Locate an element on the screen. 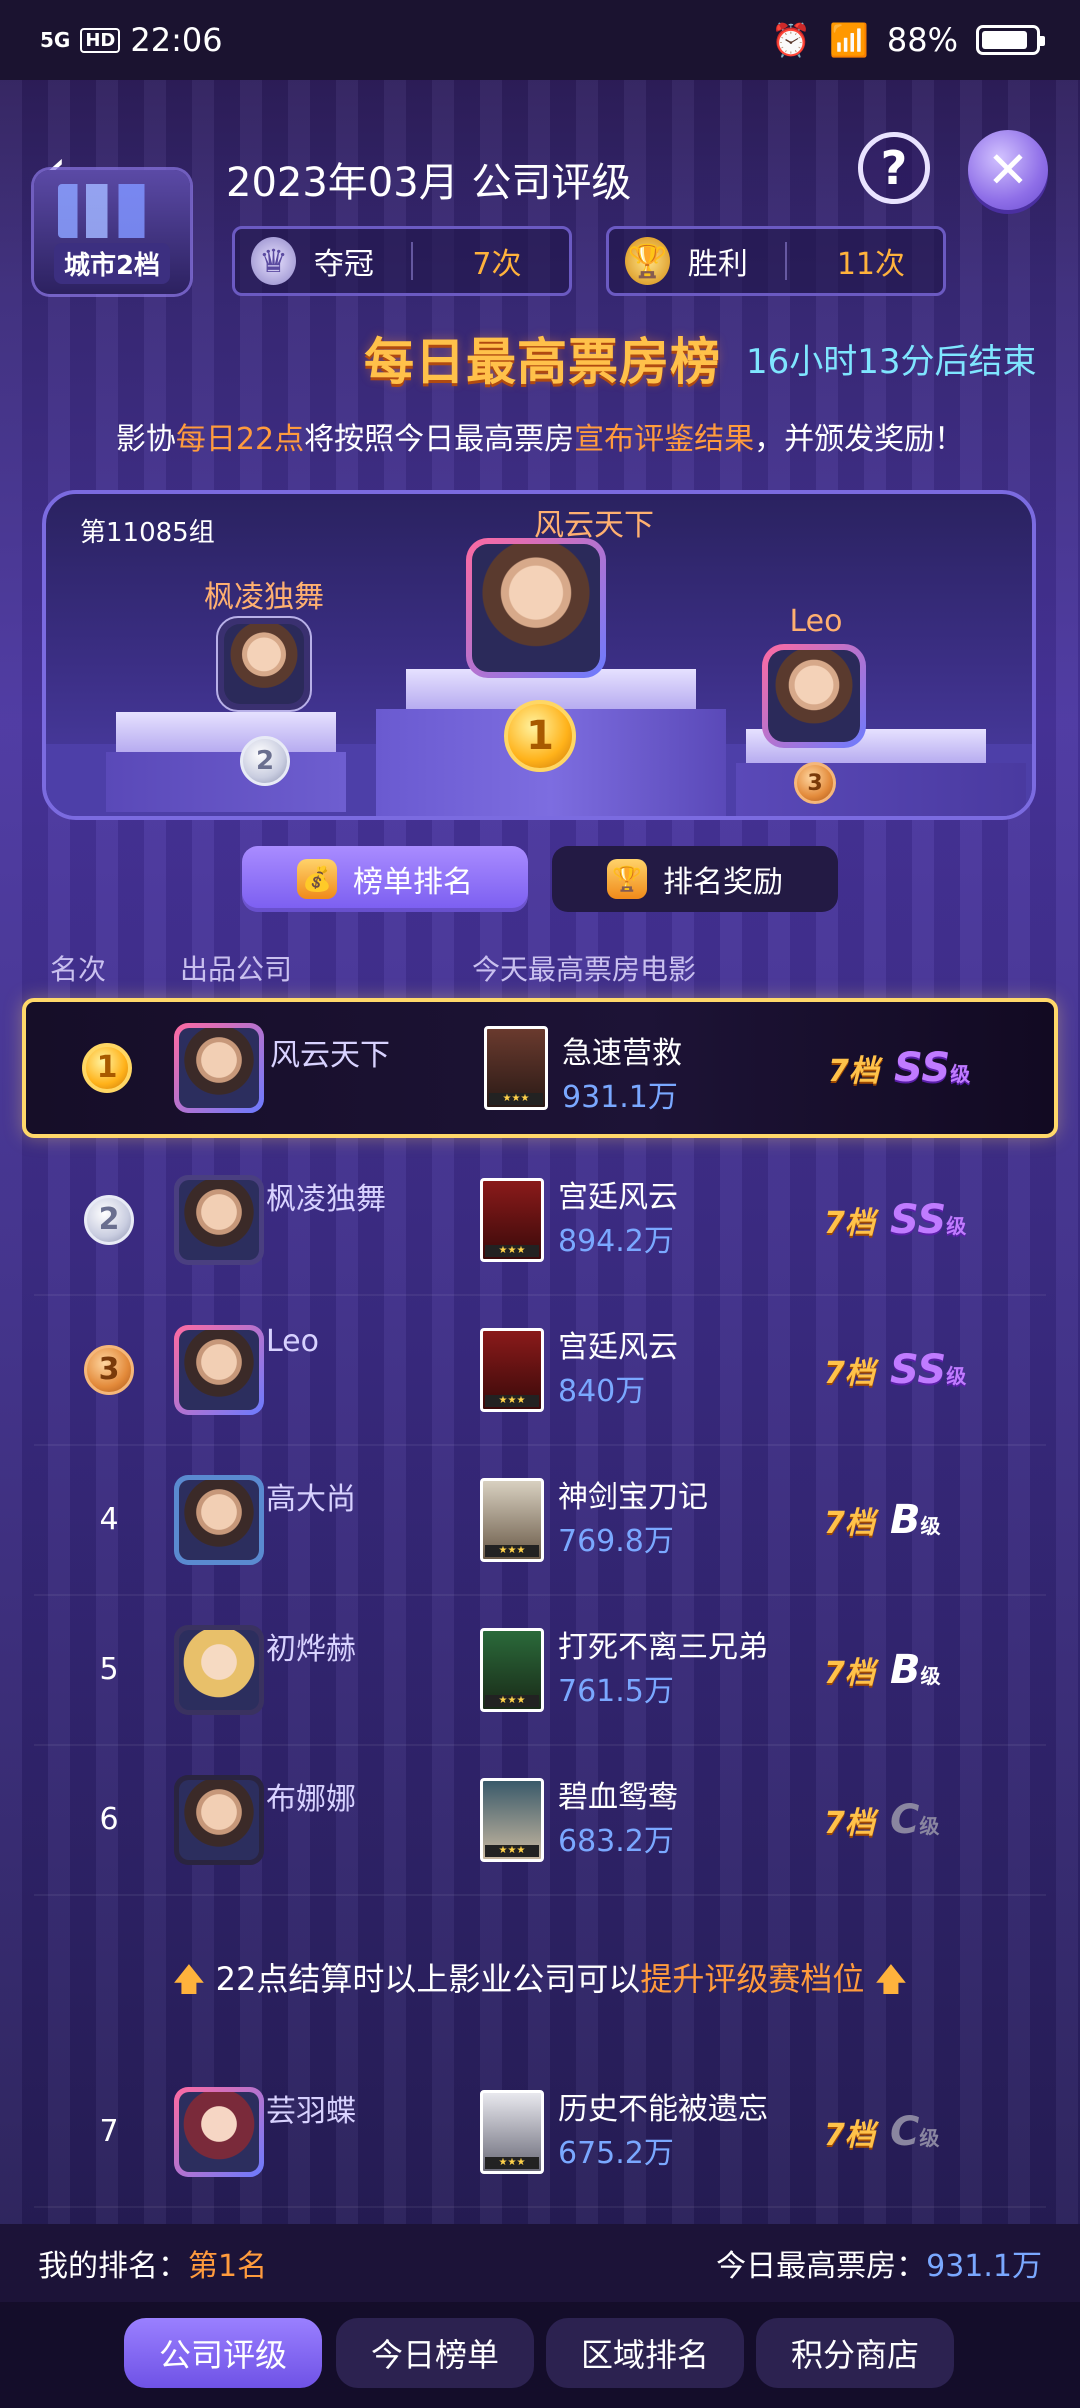 The width and height of the screenshot is (1080, 2408). podium-step-second-front is located at coordinates (226, 782).